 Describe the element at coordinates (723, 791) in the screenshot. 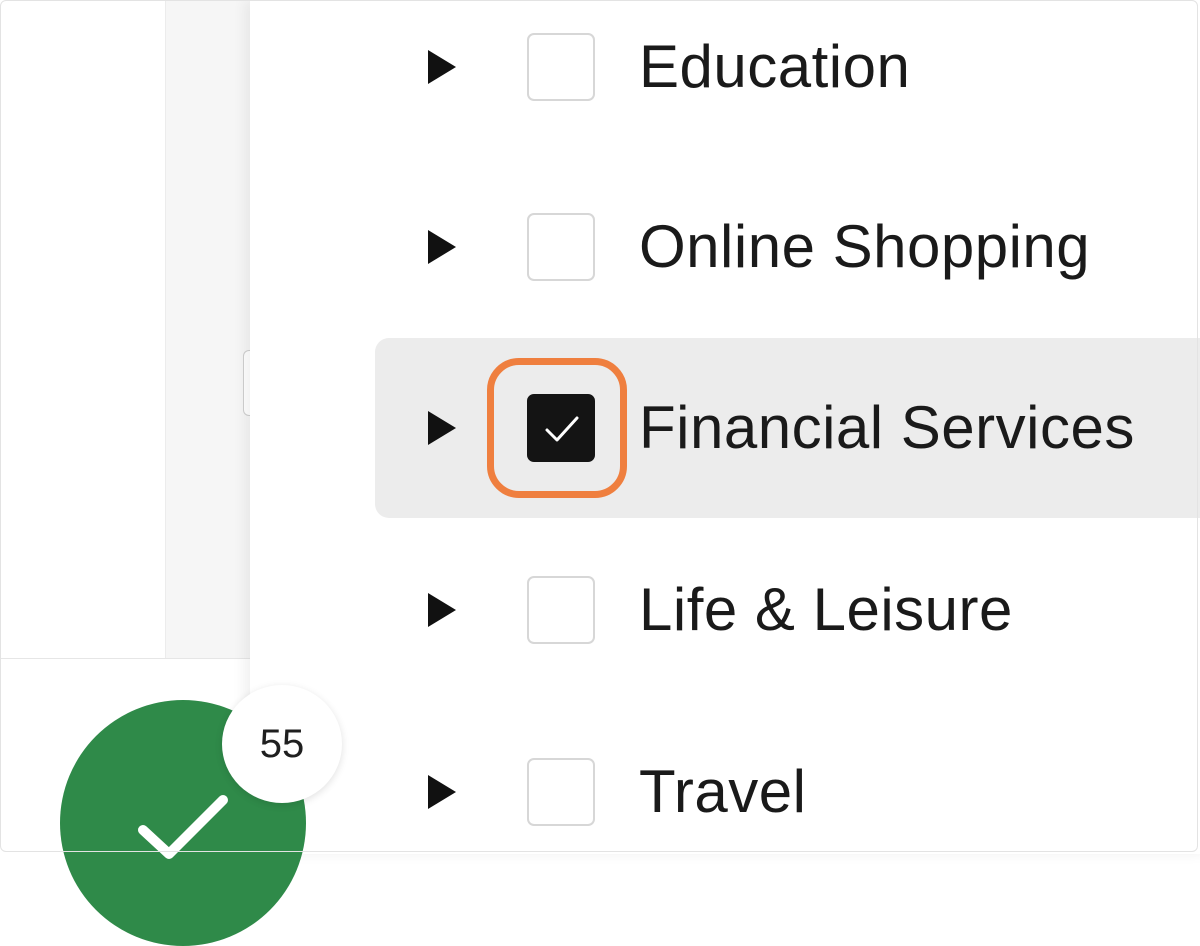

I see `category-label: Travel` at that location.